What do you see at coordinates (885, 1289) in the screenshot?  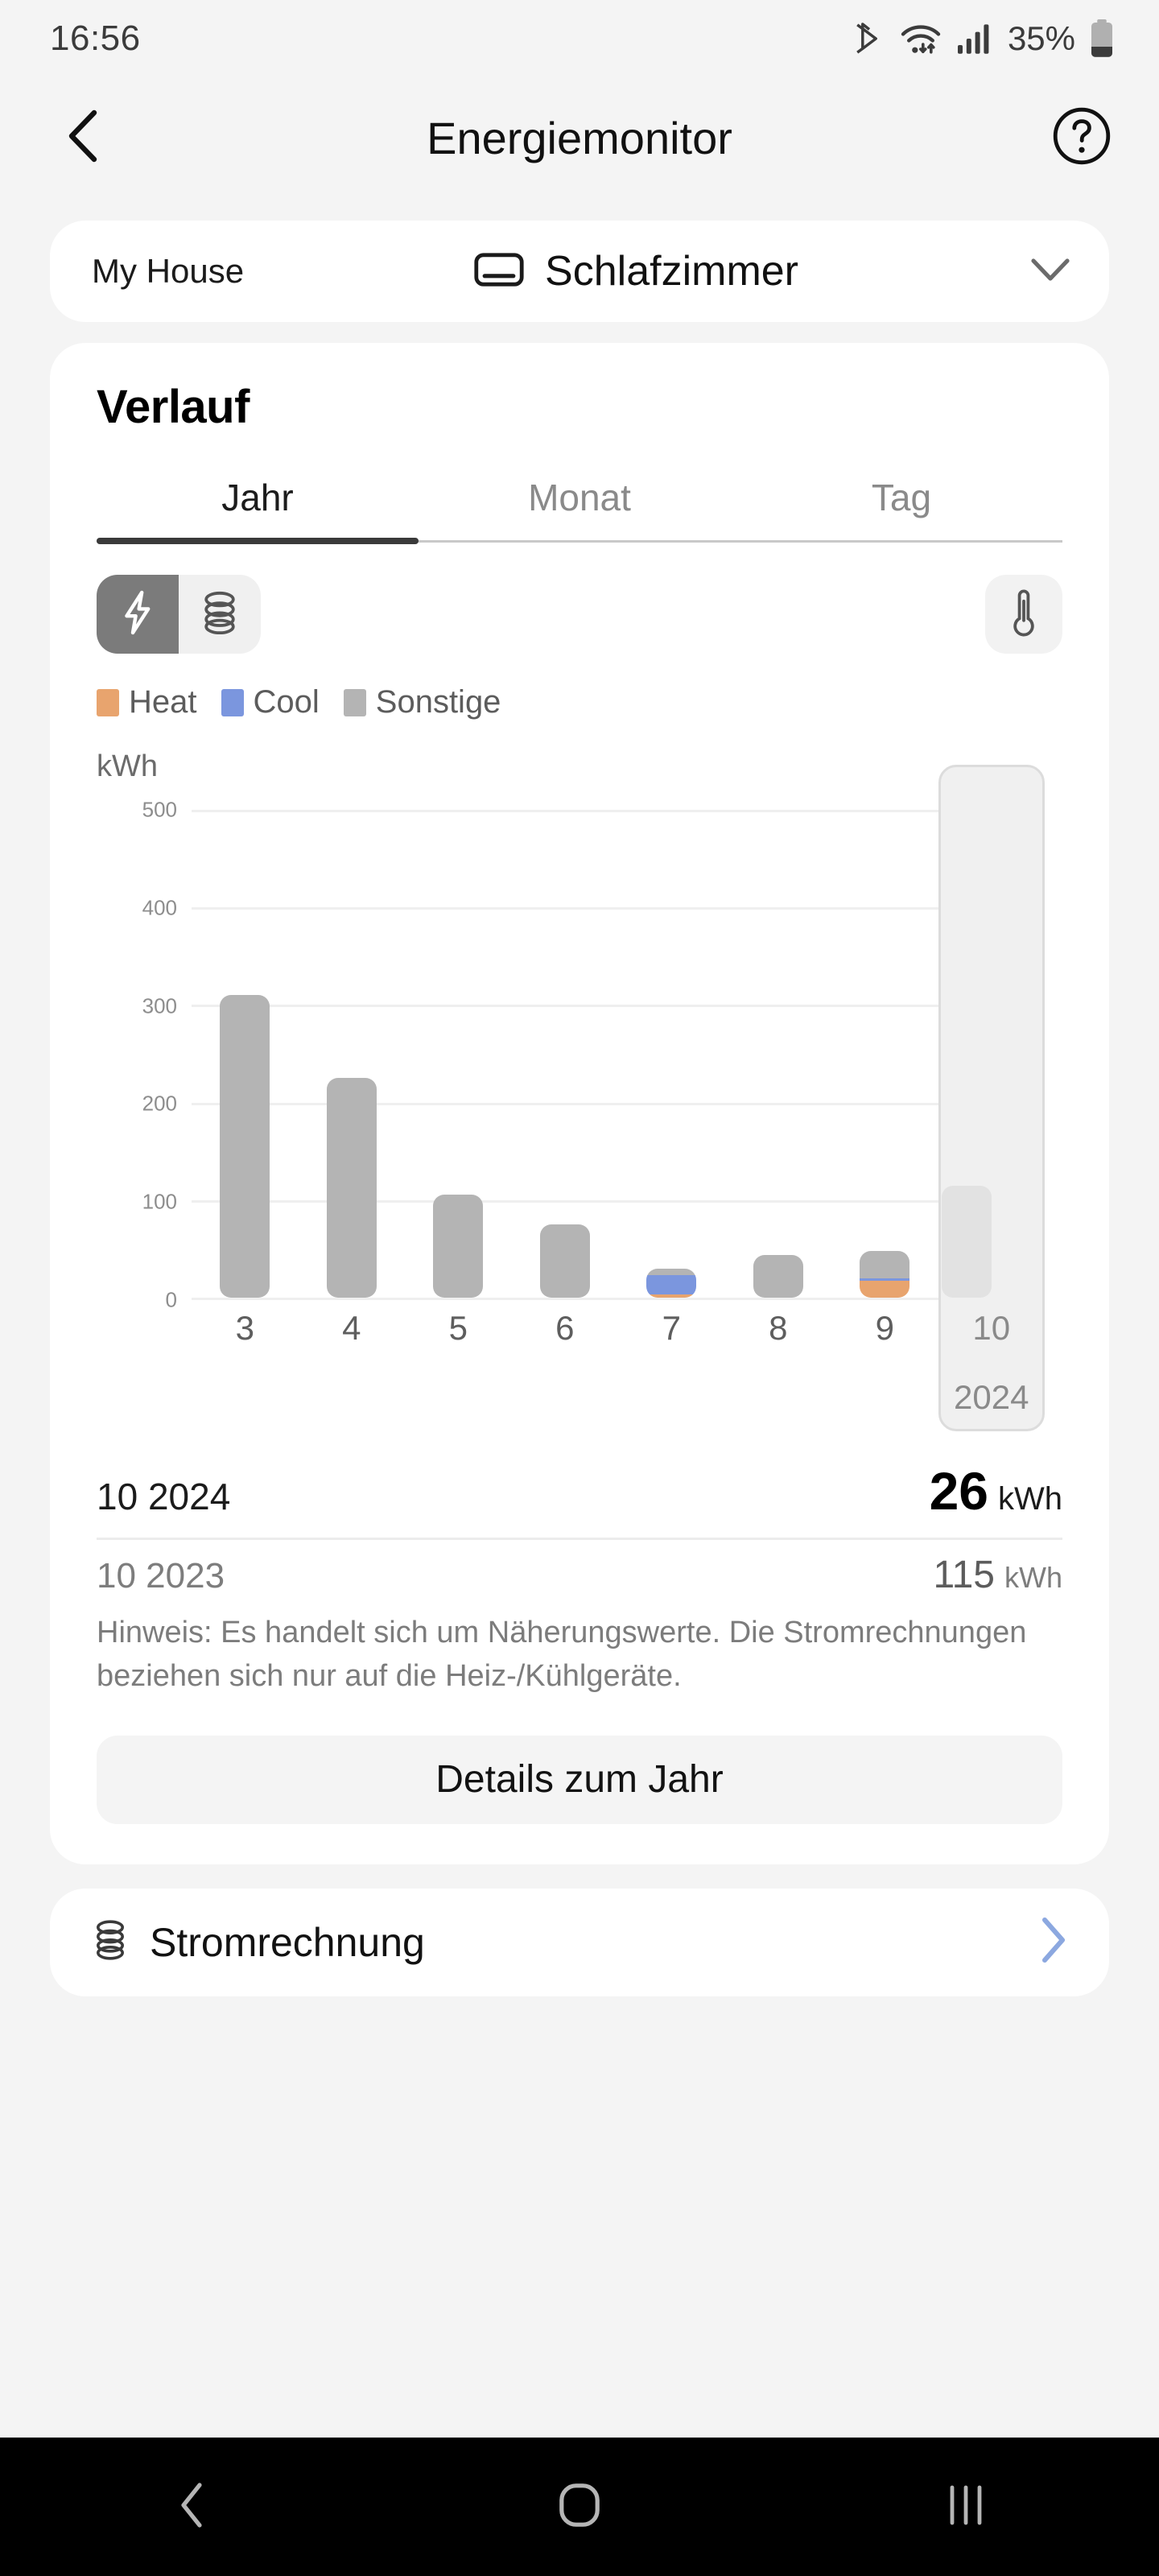 I see `bar-segment-heat` at bounding box center [885, 1289].